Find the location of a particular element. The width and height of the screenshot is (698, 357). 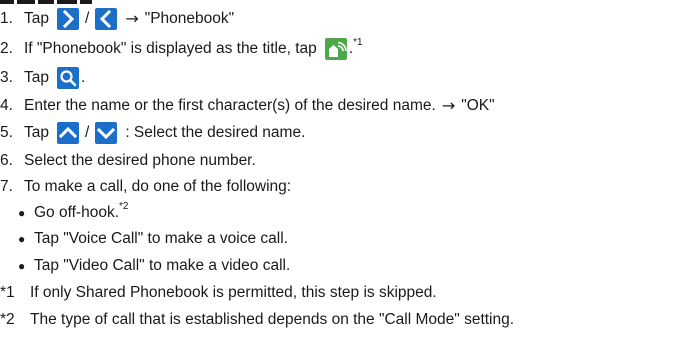

step-text: "OK" is located at coordinates (478, 105).